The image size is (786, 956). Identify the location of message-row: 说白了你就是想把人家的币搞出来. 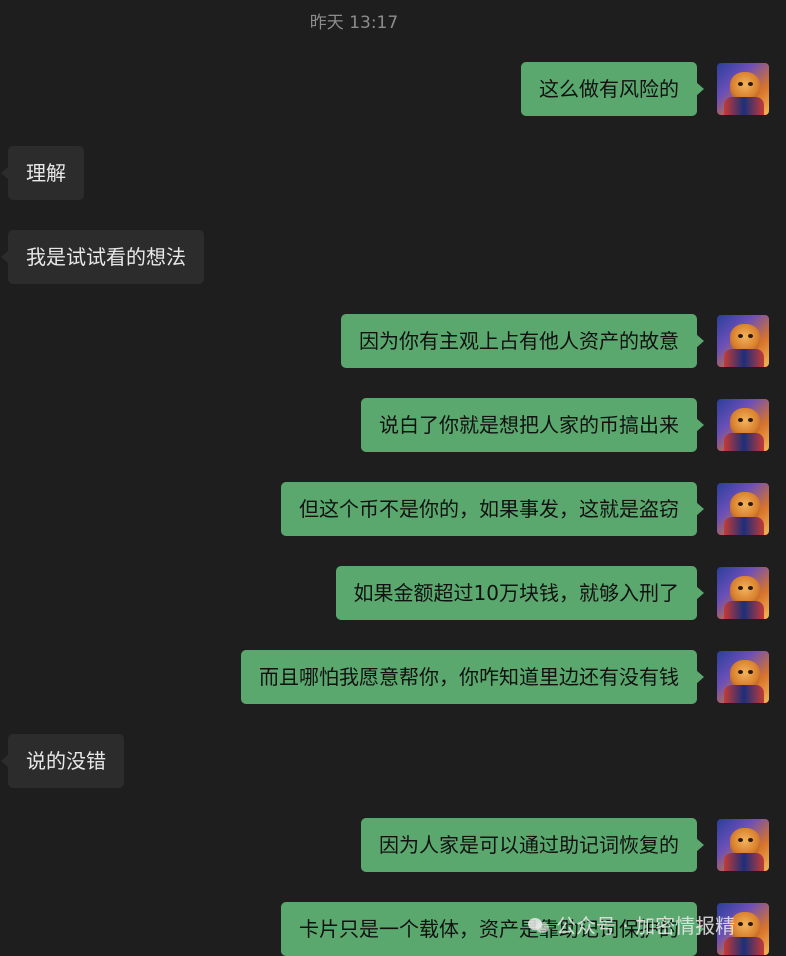
(393, 425).